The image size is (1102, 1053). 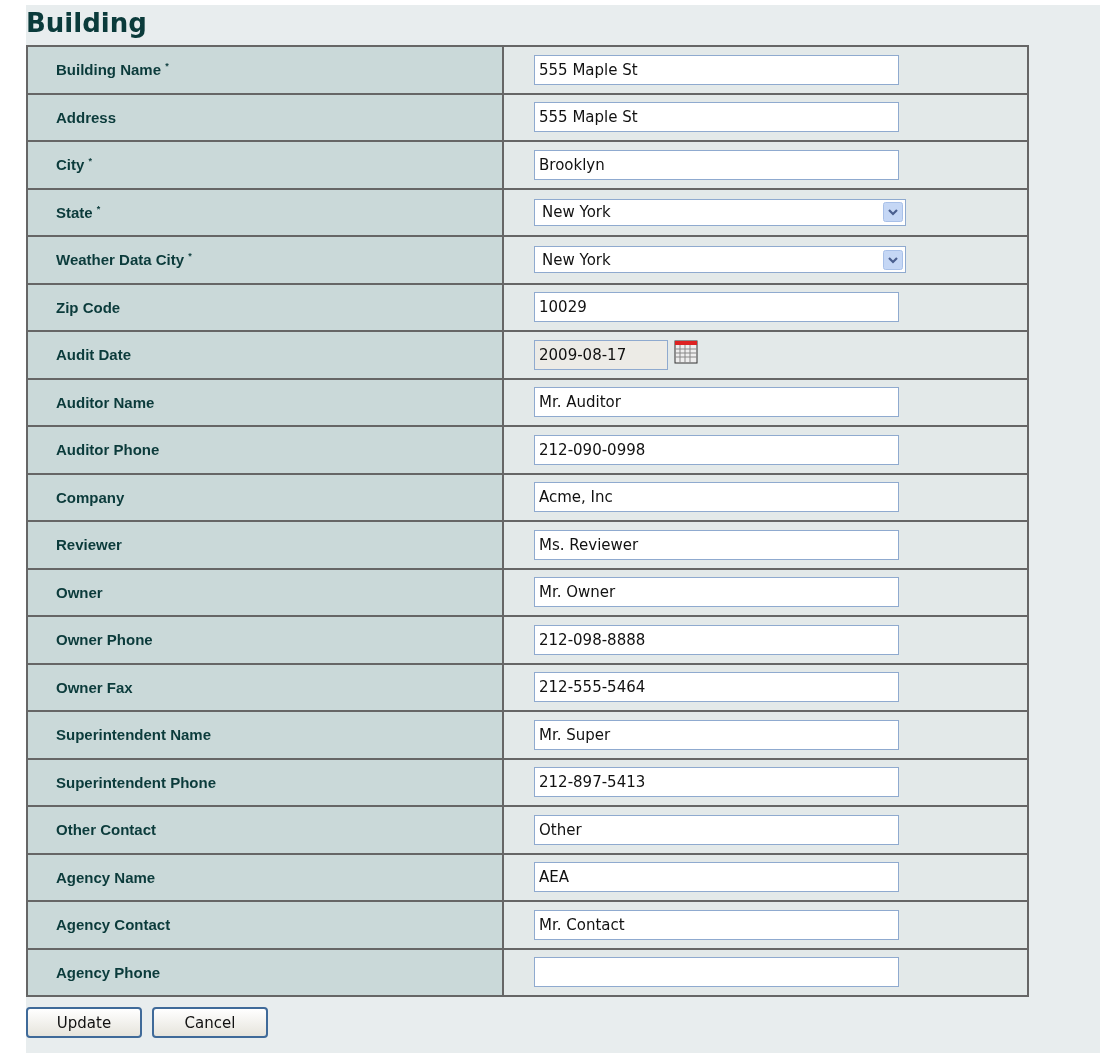 I want to click on text-field: Mr. Super, so click(x=716, y=734).